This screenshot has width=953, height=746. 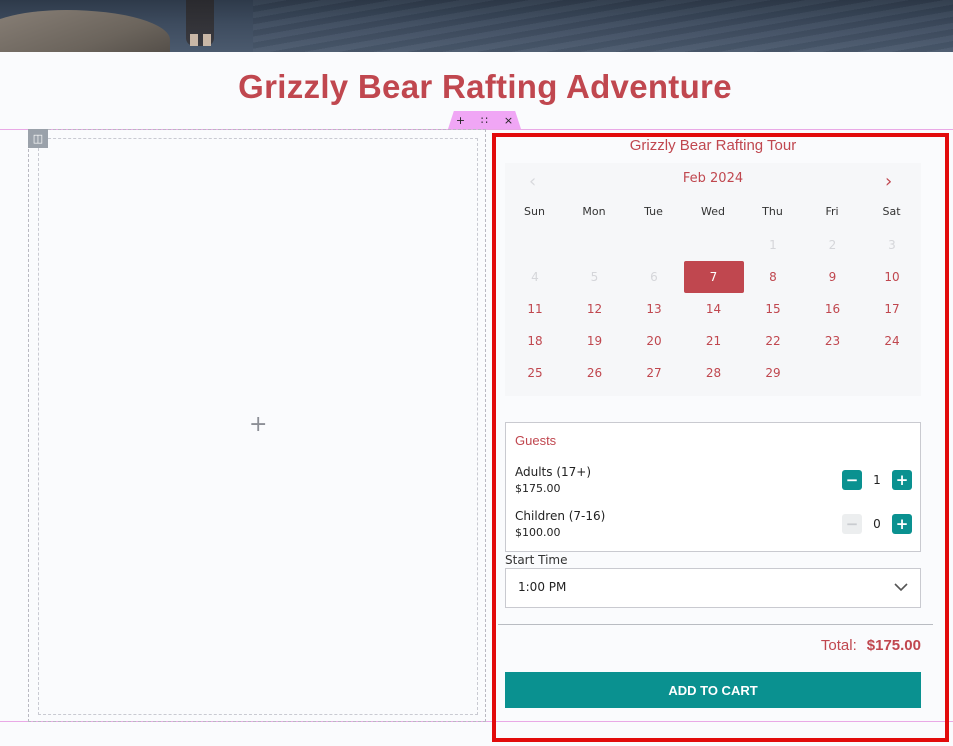 What do you see at coordinates (654, 277) in the screenshot?
I see `calendar-day: 6` at bounding box center [654, 277].